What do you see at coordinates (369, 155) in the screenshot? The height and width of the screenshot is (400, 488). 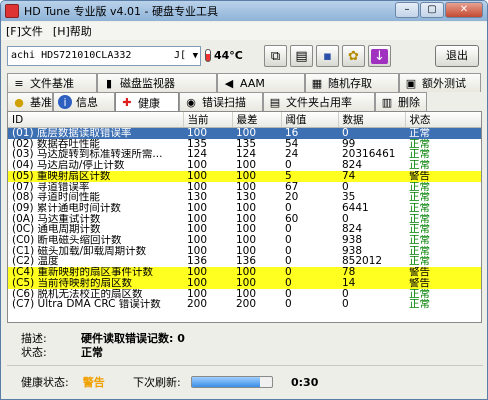 I see `cell-data: 20316461` at bounding box center [369, 155].